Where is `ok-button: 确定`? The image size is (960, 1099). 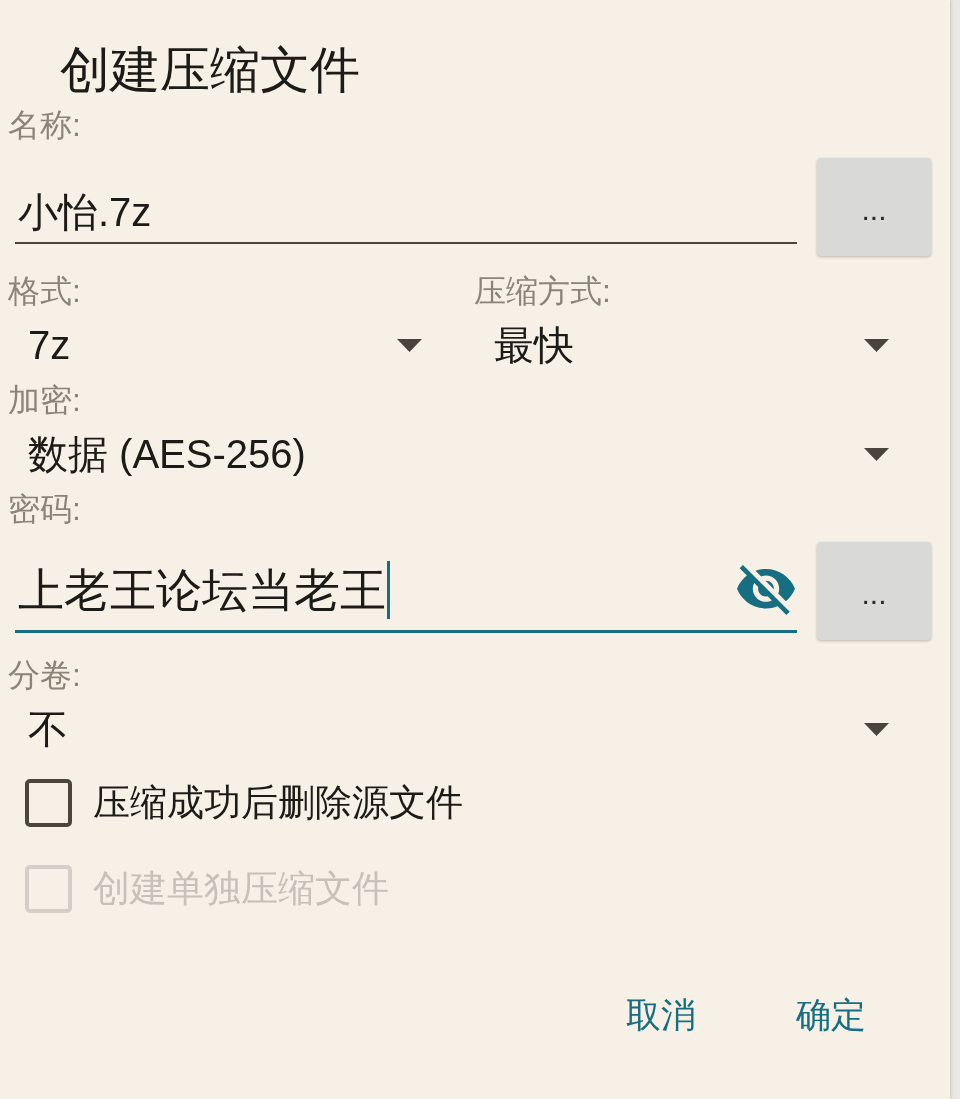 ok-button: 确定 is located at coordinates (831, 1015).